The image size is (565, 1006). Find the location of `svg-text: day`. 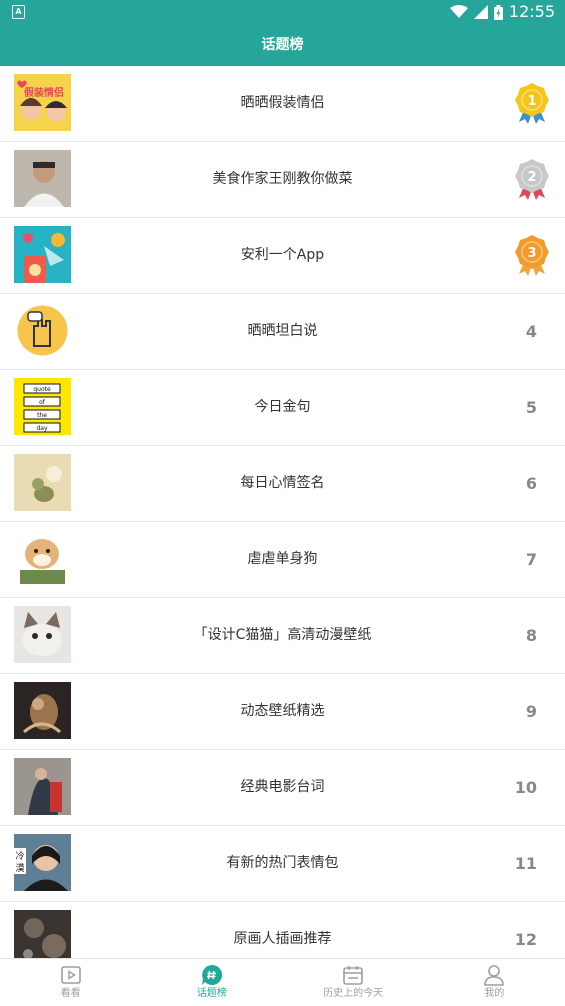

svg-text: day is located at coordinates (41, 428).